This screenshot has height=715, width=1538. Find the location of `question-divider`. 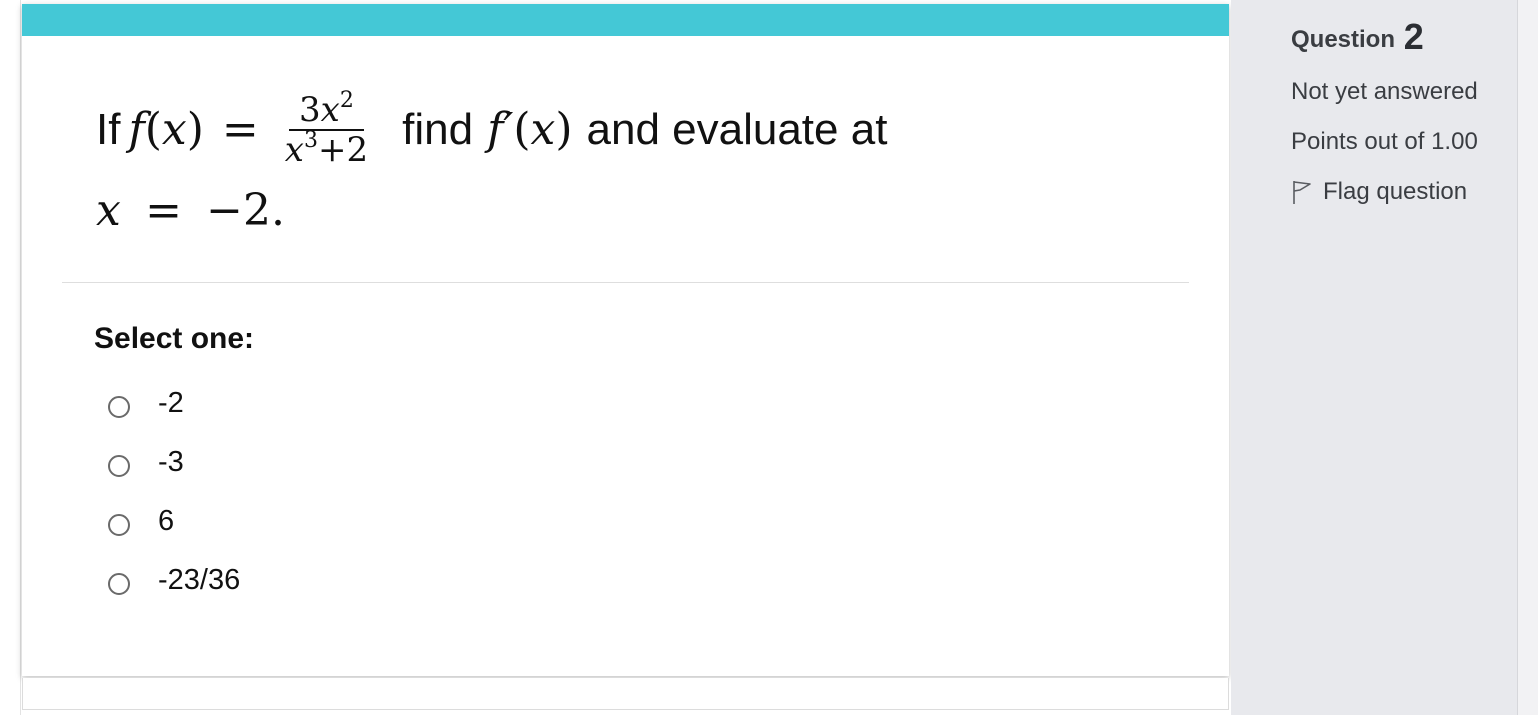

question-divider is located at coordinates (625, 282).